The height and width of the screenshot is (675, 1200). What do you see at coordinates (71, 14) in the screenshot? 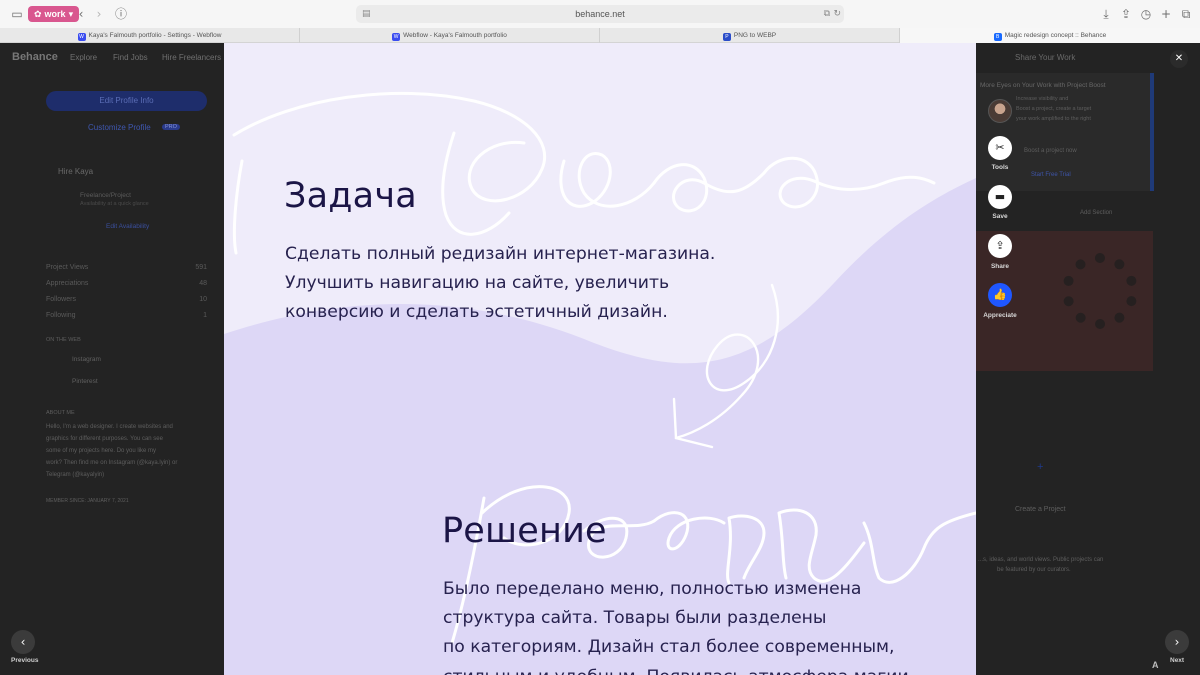
I see `chevron-down-icon: ▾` at bounding box center [71, 14].